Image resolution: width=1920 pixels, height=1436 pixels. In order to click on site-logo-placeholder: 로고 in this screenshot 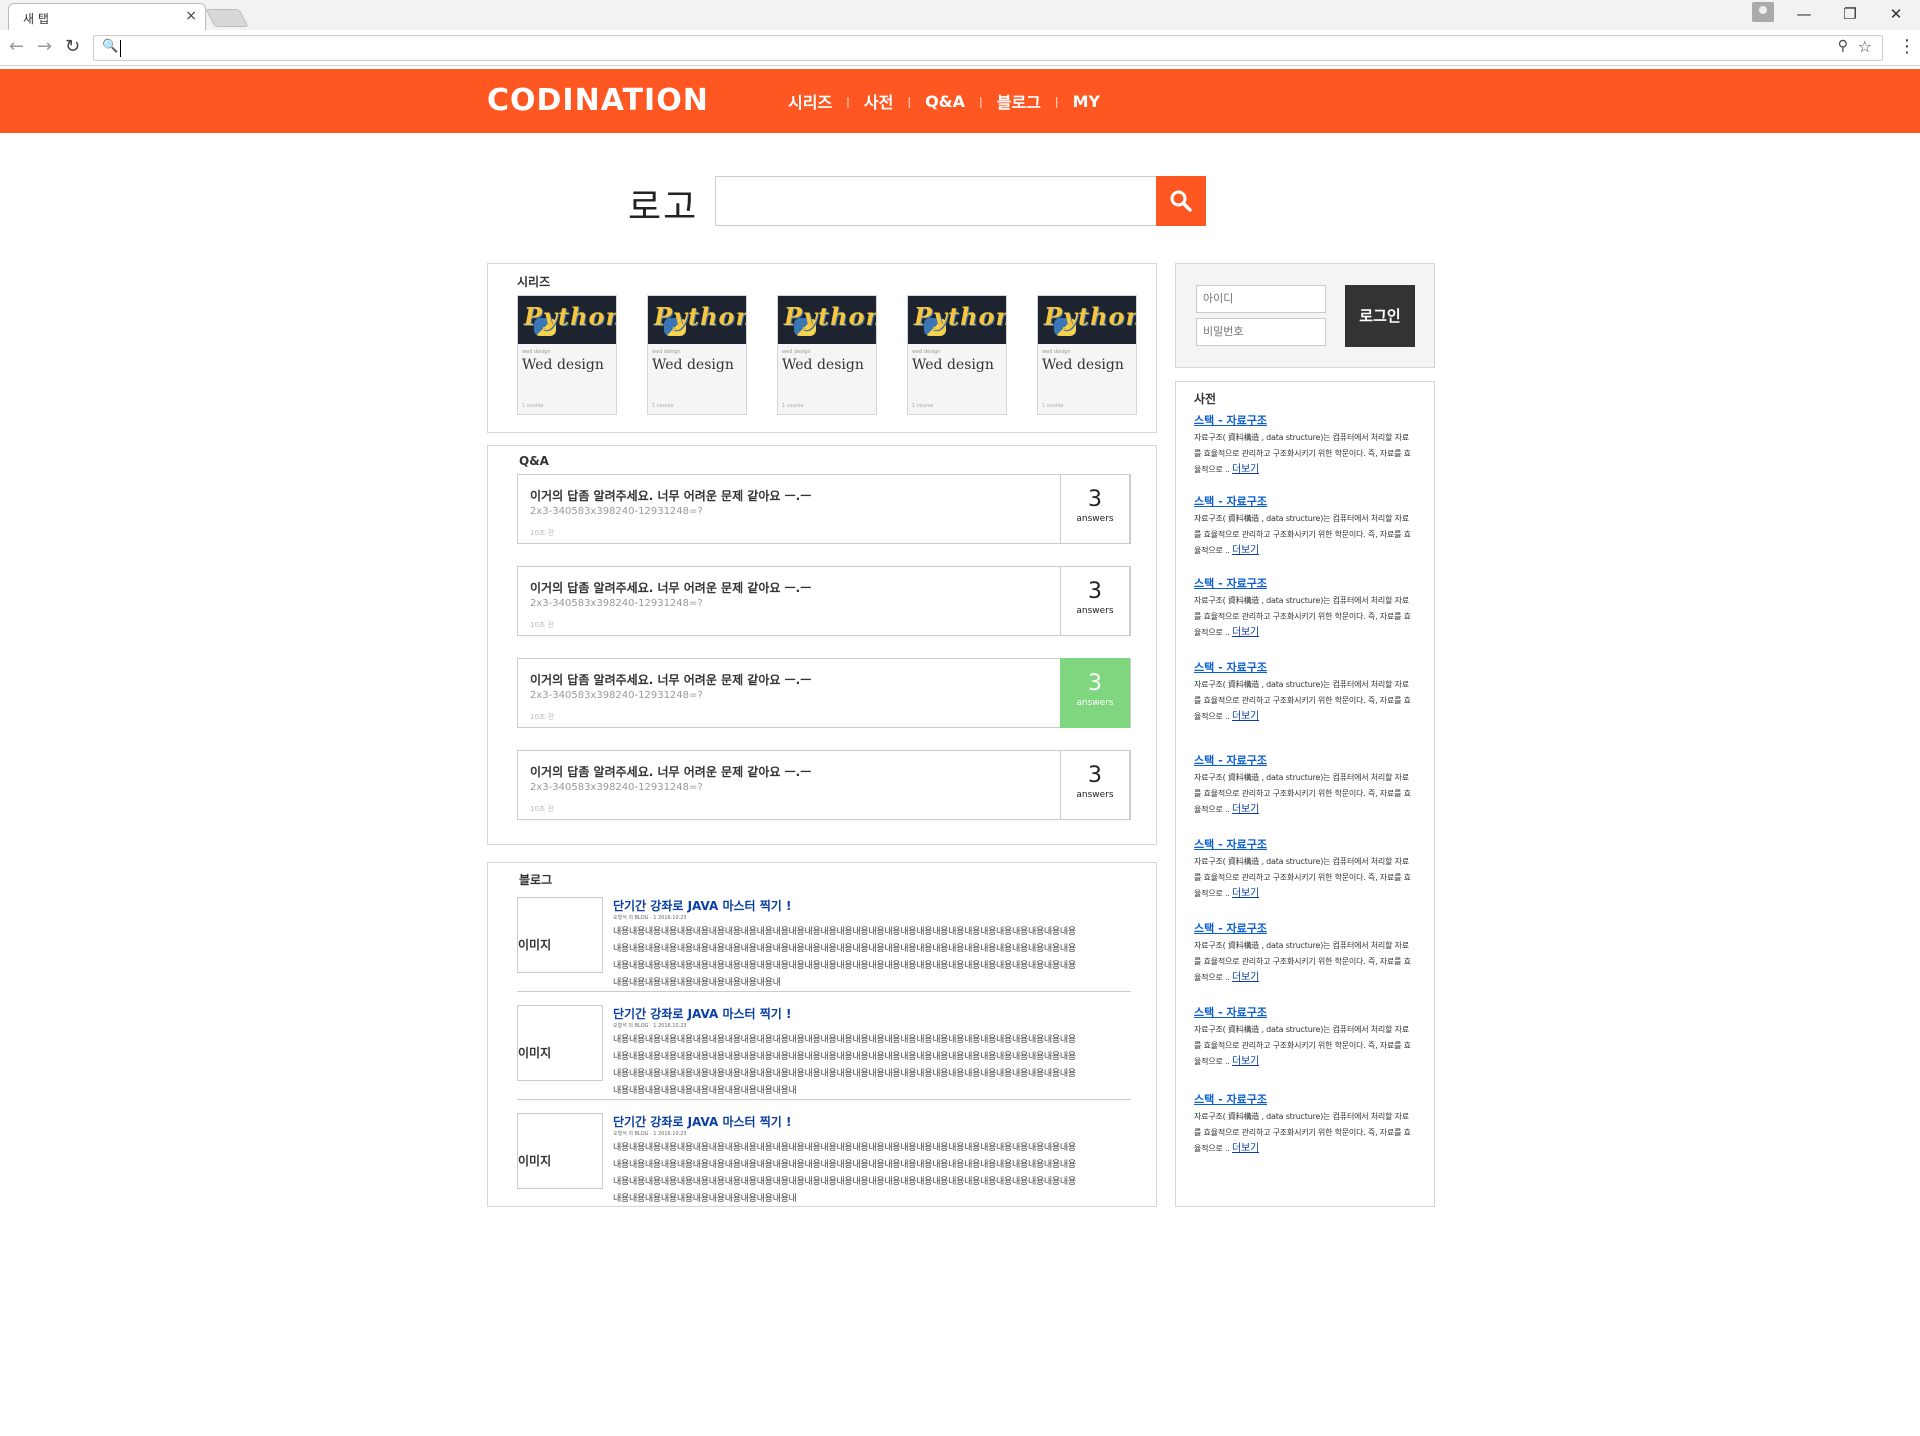, I will do `click(663, 207)`.